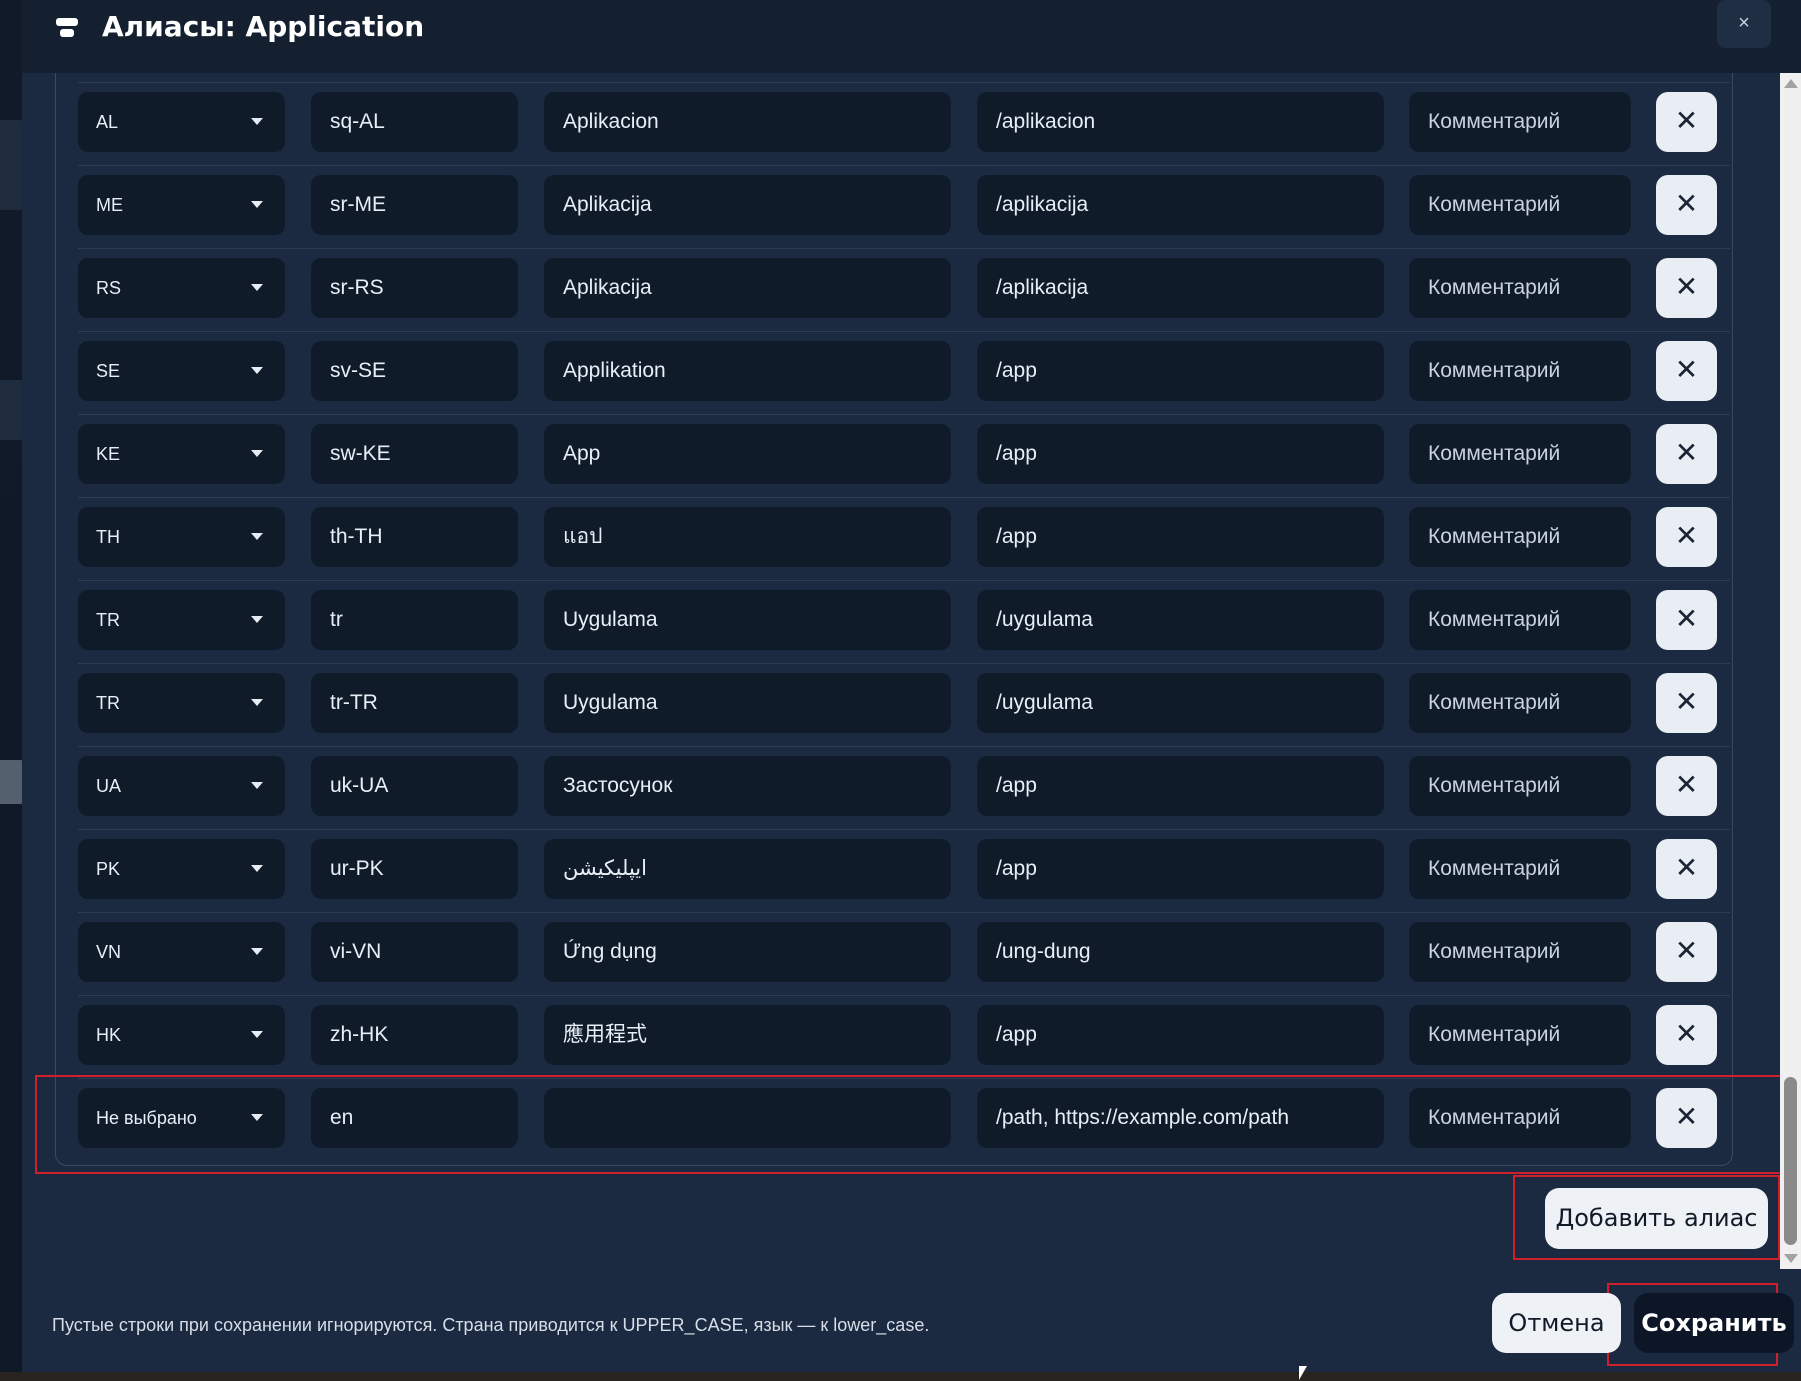  I want to click on alias-path-input: /ung-dung, so click(1180, 952).